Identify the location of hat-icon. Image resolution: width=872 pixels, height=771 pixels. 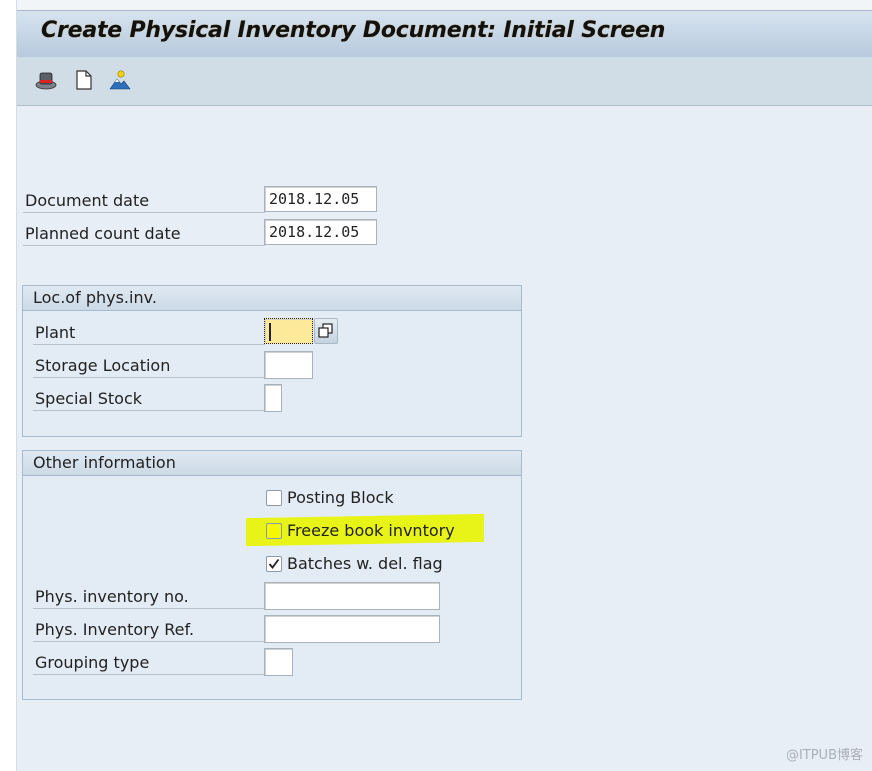
(46, 80).